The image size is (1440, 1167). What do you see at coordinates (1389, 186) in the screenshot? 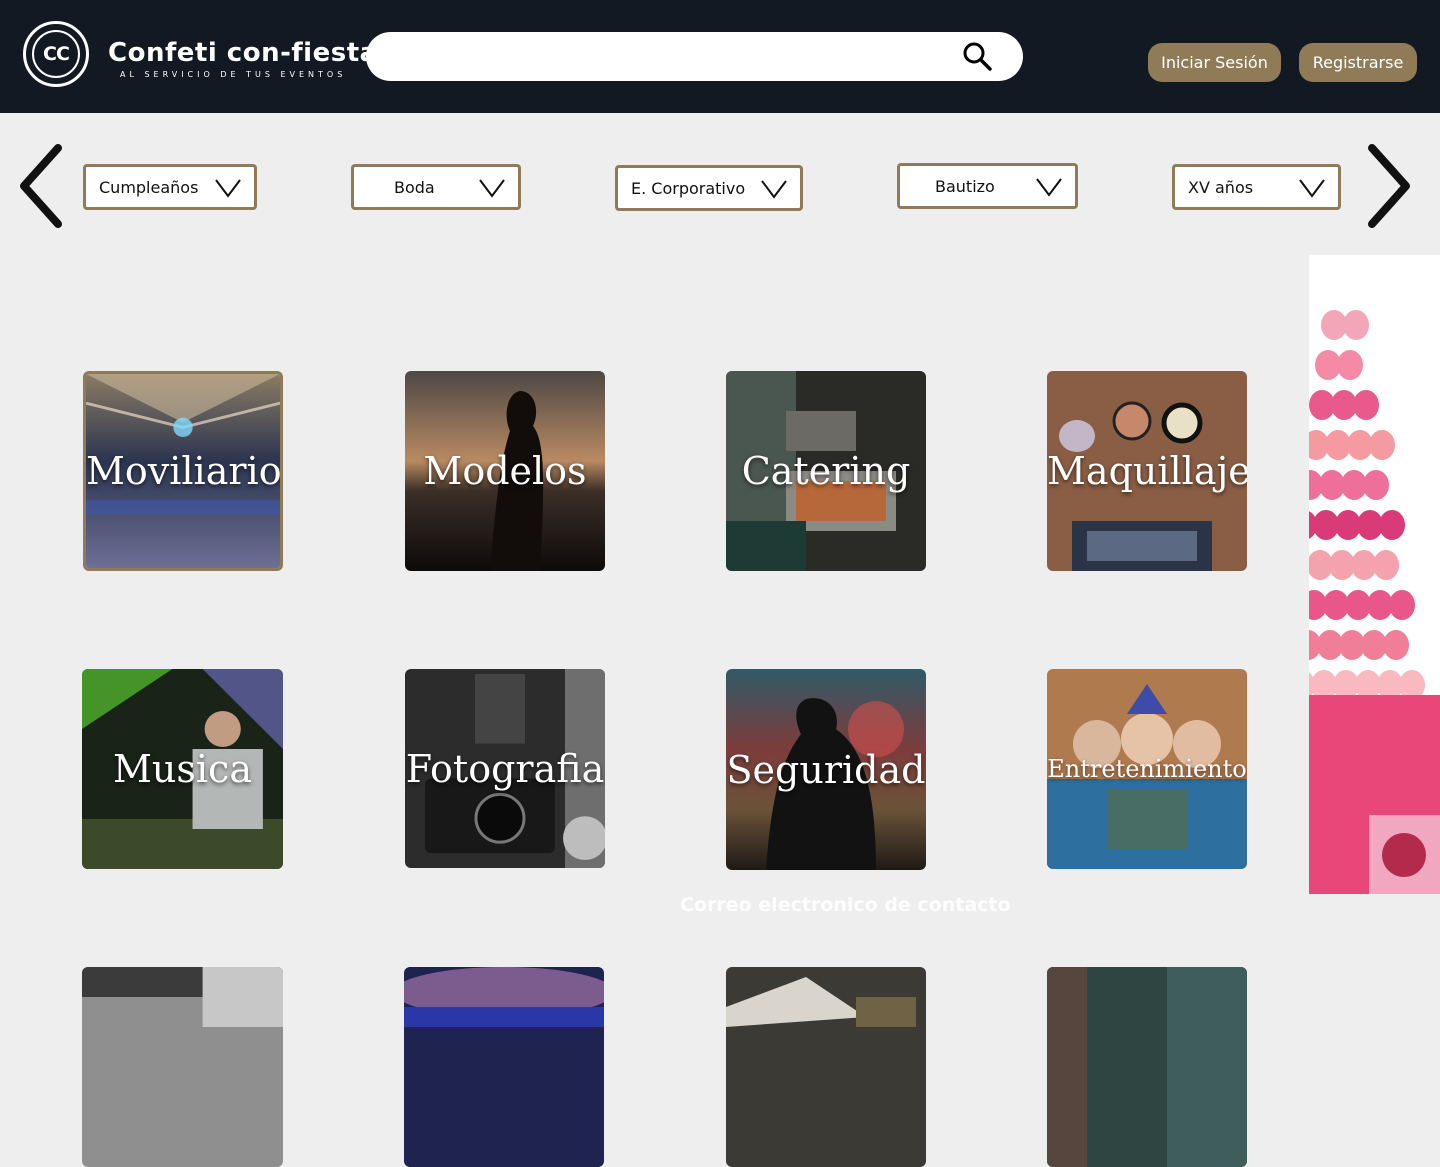
I see `chevron-right-icon` at bounding box center [1389, 186].